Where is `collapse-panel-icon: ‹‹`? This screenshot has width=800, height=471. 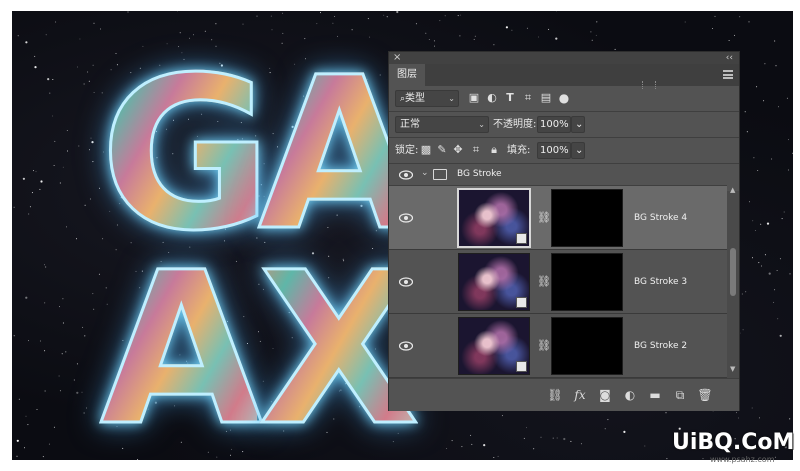 collapse-panel-icon: ‹‹ is located at coordinates (729, 58).